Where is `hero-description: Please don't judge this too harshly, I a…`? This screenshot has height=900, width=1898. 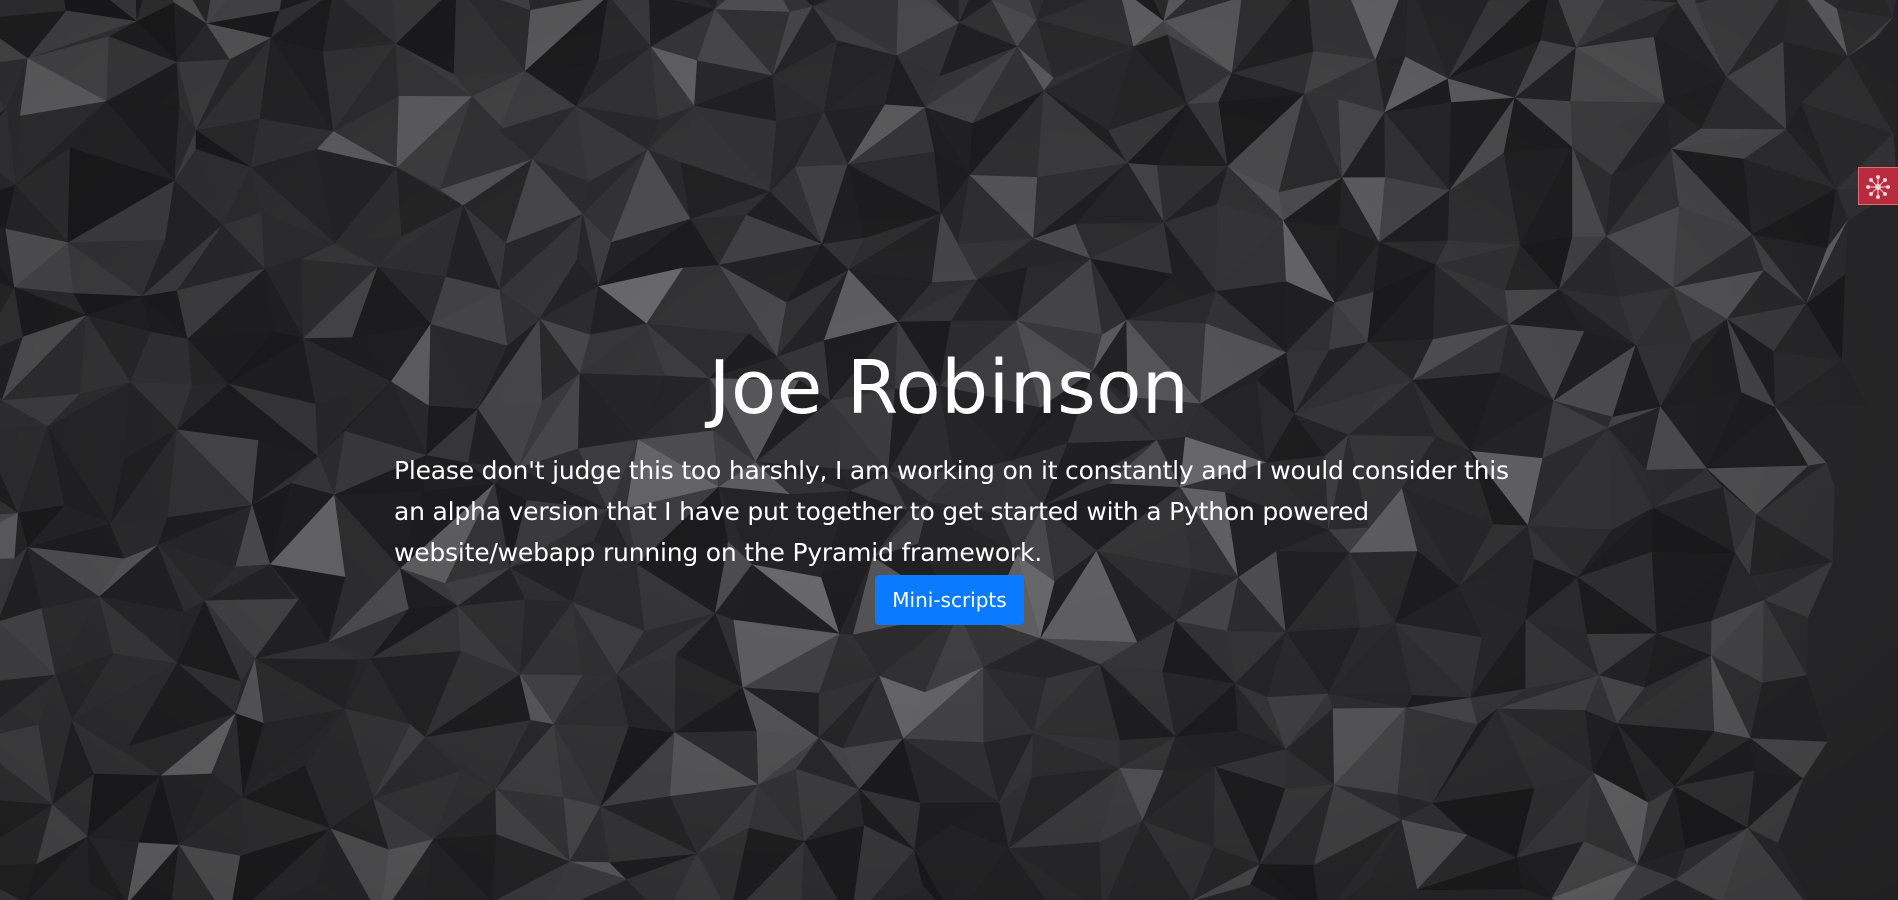
hero-description: Please don't judge this too harshly, I a… is located at coordinates (951, 511).